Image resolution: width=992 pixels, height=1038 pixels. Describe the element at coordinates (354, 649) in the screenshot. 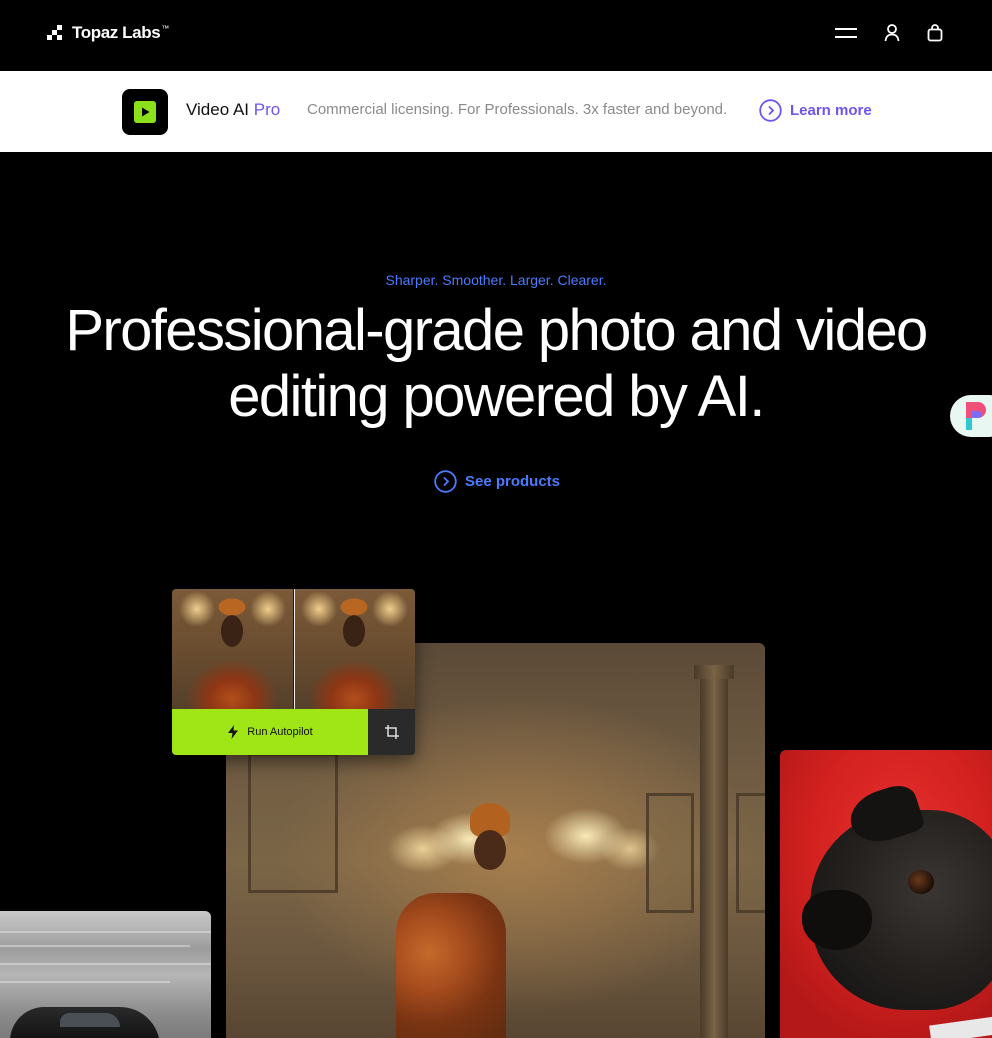

I see `after-image` at that location.